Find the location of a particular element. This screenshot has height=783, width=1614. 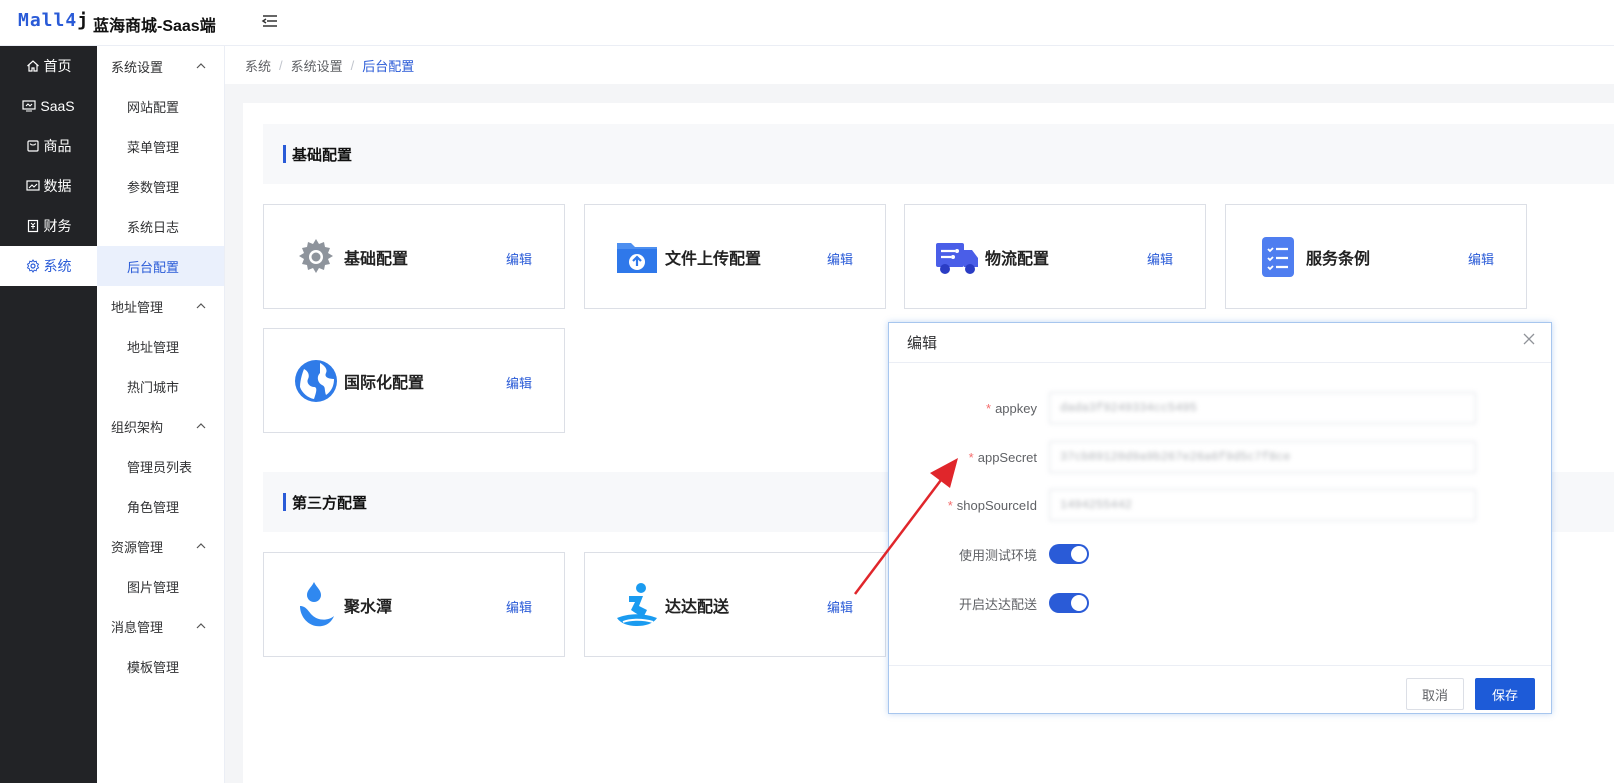

card-name: 物流配置 is located at coordinates (1017, 259).